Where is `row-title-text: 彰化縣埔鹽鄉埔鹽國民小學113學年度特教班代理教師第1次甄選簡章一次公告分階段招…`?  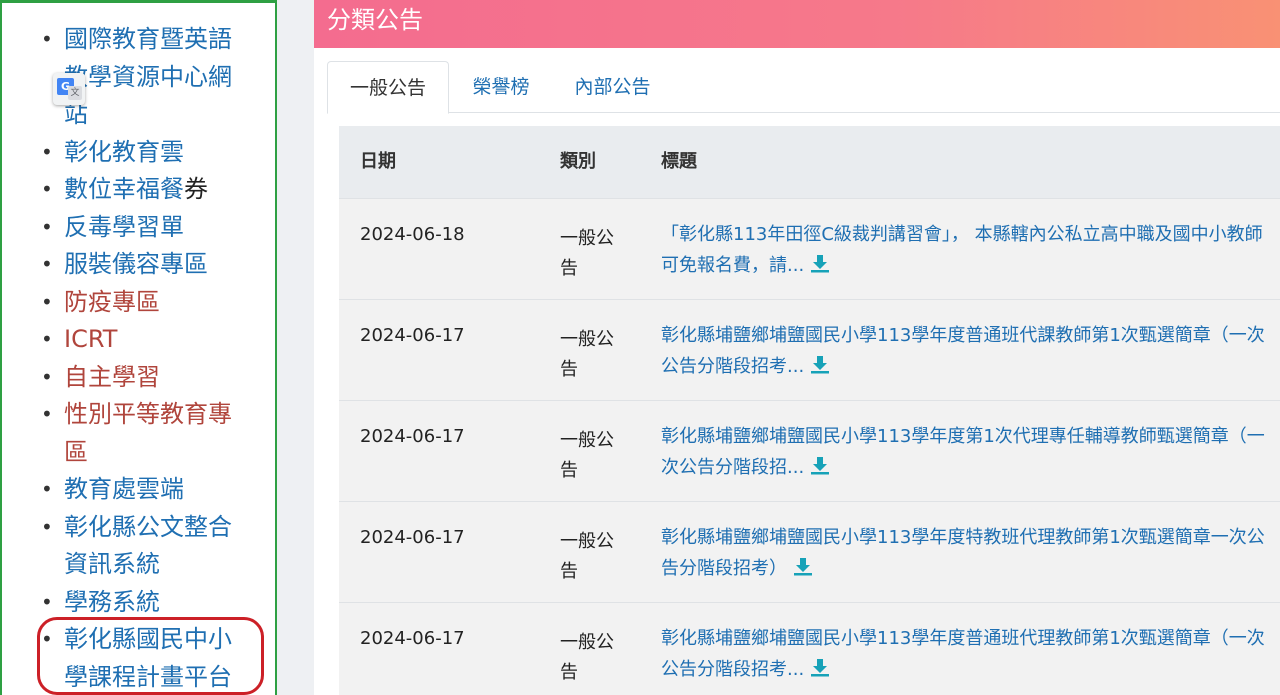
row-title-text: 彰化縣埔鹽鄉埔鹽國民小學113學年度特教班代理教師第1次甄選簡章一次公告分階段招… is located at coordinates (963, 553).